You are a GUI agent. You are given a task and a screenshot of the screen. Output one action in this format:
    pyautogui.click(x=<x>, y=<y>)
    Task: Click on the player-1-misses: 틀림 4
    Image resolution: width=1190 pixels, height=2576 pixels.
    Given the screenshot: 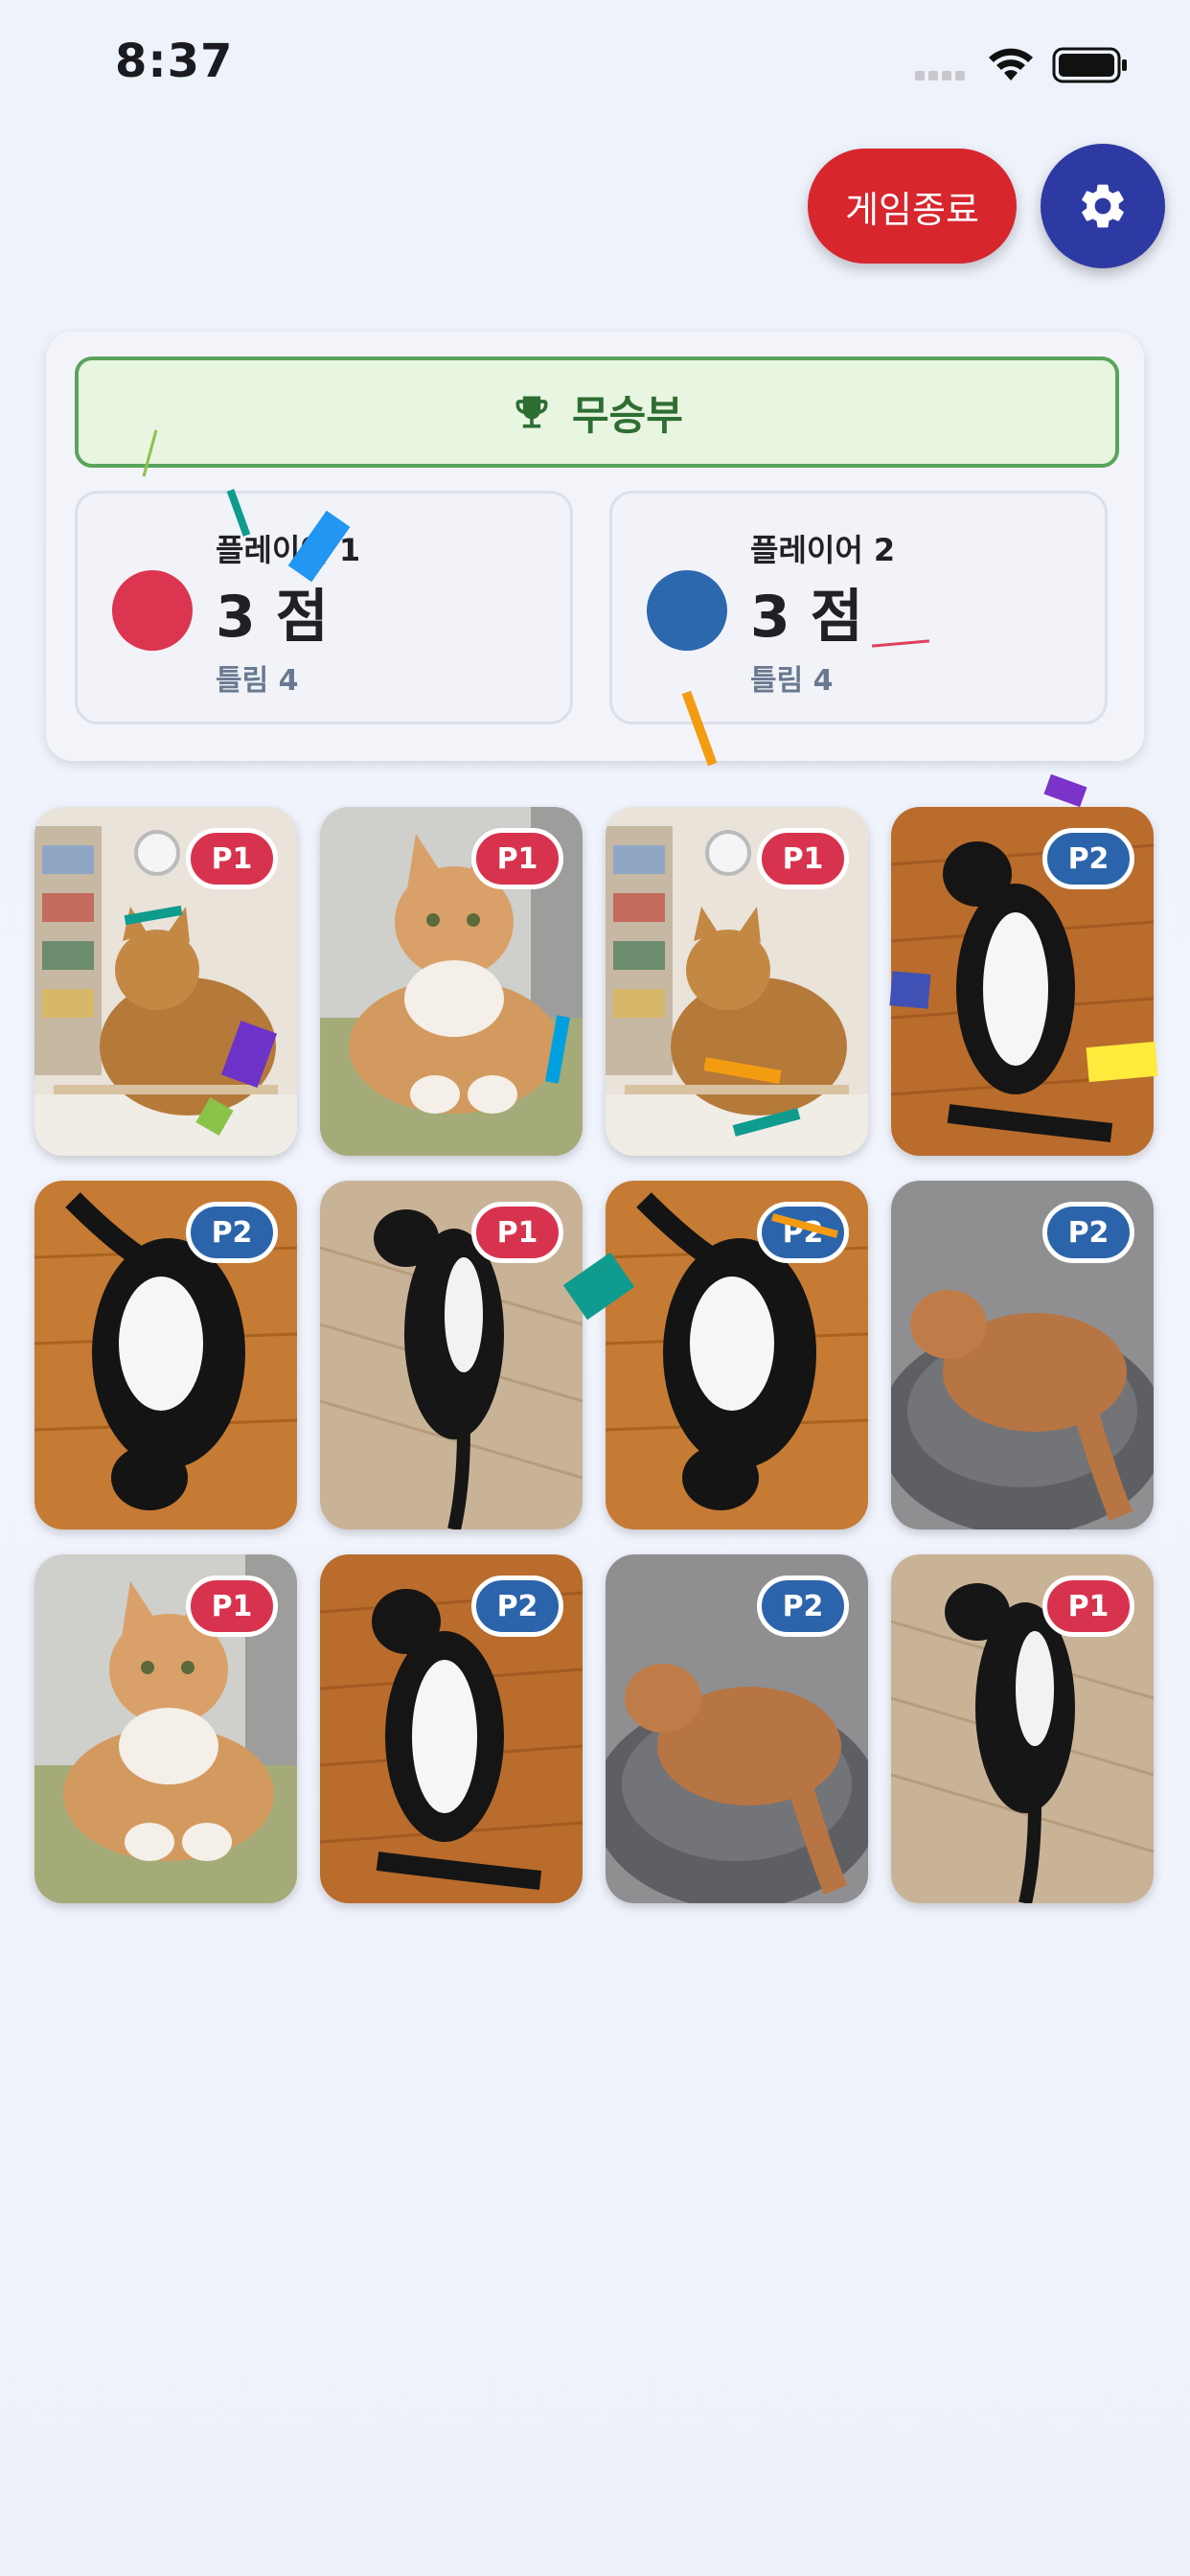 What is the action you would take?
    pyautogui.click(x=257, y=681)
    